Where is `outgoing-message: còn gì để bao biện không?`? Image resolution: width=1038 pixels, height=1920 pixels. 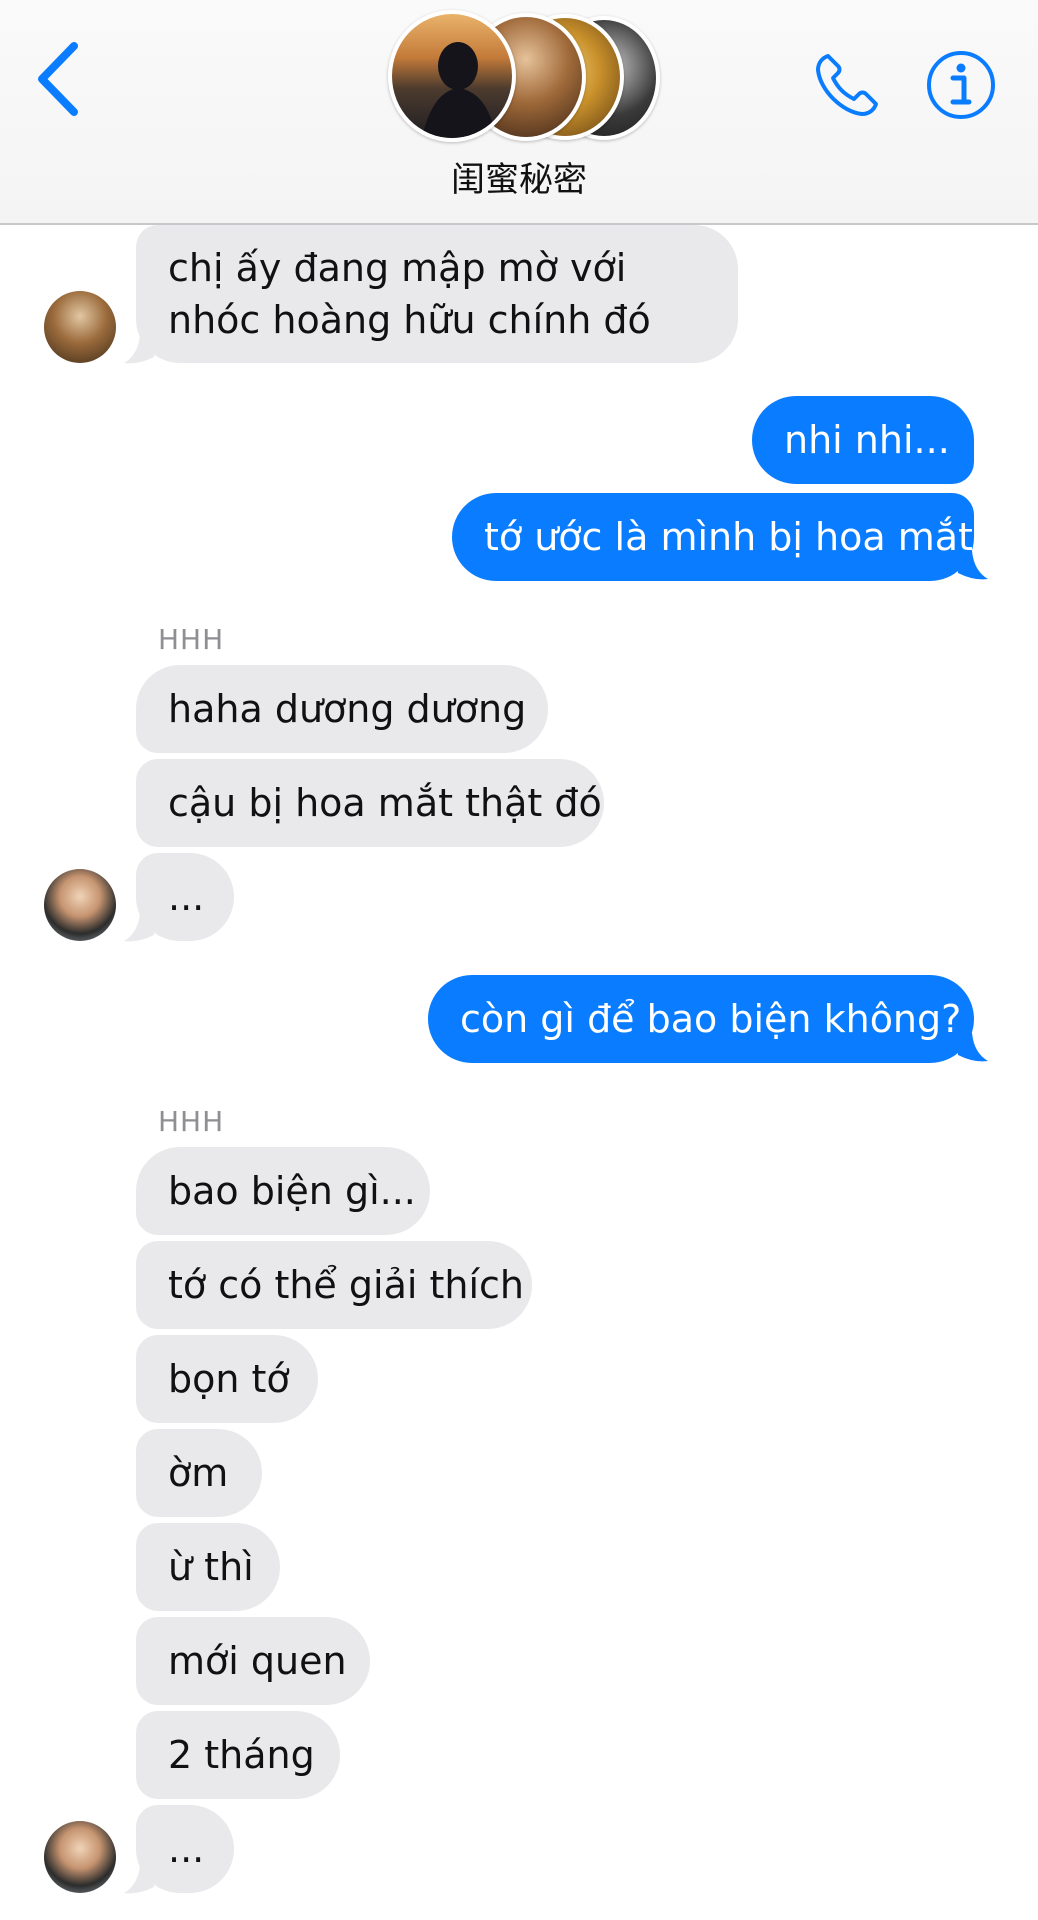 outgoing-message: còn gì để bao biện không? is located at coordinates (701, 1019).